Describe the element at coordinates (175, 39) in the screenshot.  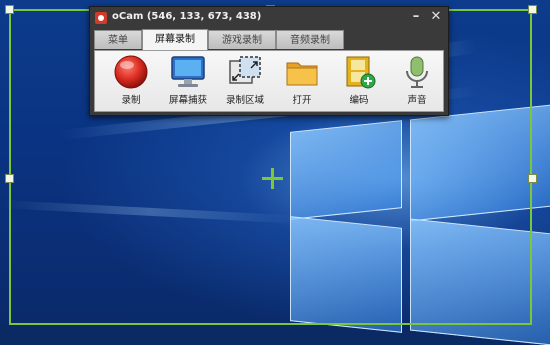
I see `tab-screen-recording: 屏幕录制` at that location.